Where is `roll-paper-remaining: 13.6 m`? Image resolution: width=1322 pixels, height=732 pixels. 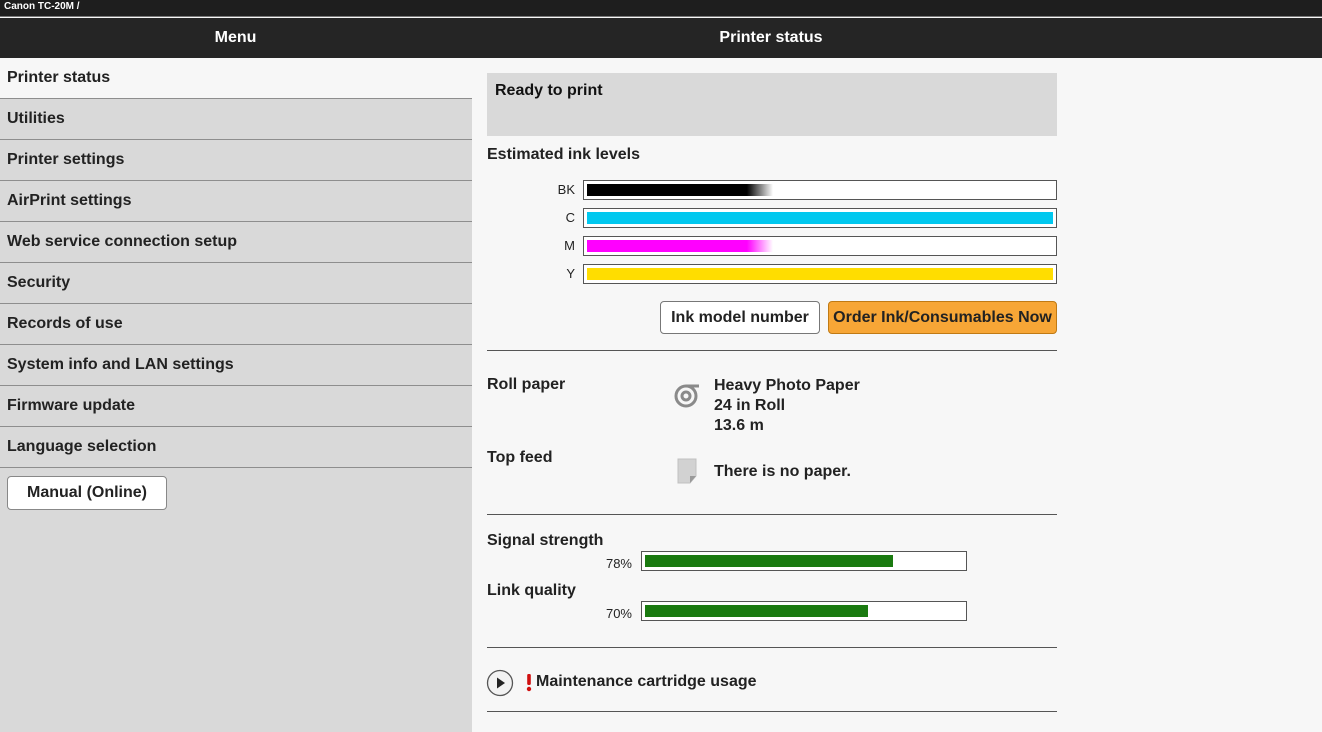 roll-paper-remaining: 13.6 m is located at coordinates (739, 425).